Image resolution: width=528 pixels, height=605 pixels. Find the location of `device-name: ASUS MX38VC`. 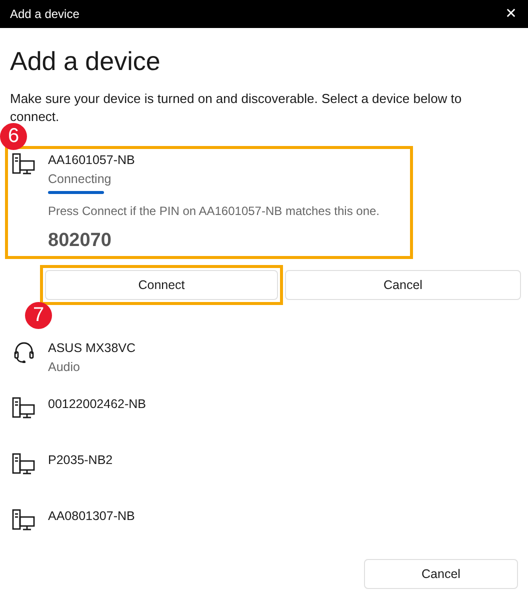

device-name: ASUS MX38VC is located at coordinates (92, 348).